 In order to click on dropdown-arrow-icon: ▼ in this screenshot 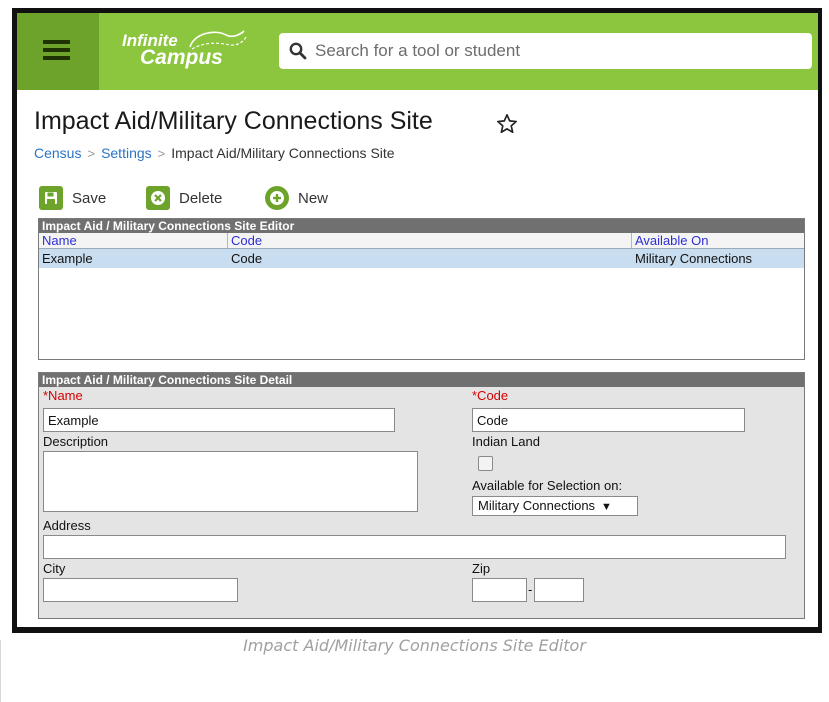, I will do `click(606, 507)`.